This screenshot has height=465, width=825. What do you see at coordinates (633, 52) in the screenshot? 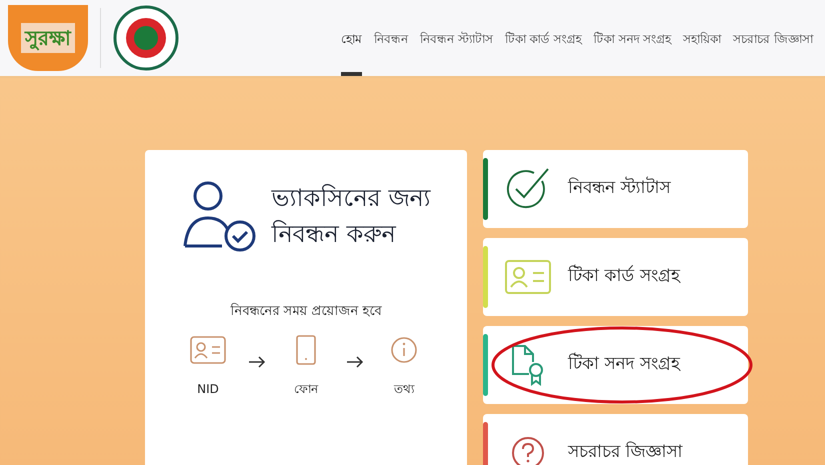
I see `nav-link: টিকা সনদ সংগ্রহ` at bounding box center [633, 52].